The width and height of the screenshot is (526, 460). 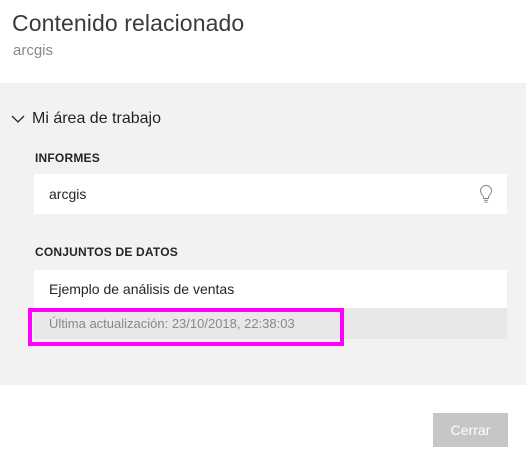 What do you see at coordinates (470, 430) in the screenshot?
I see `close-button: Cerrar` at bounding box center [470, 430].